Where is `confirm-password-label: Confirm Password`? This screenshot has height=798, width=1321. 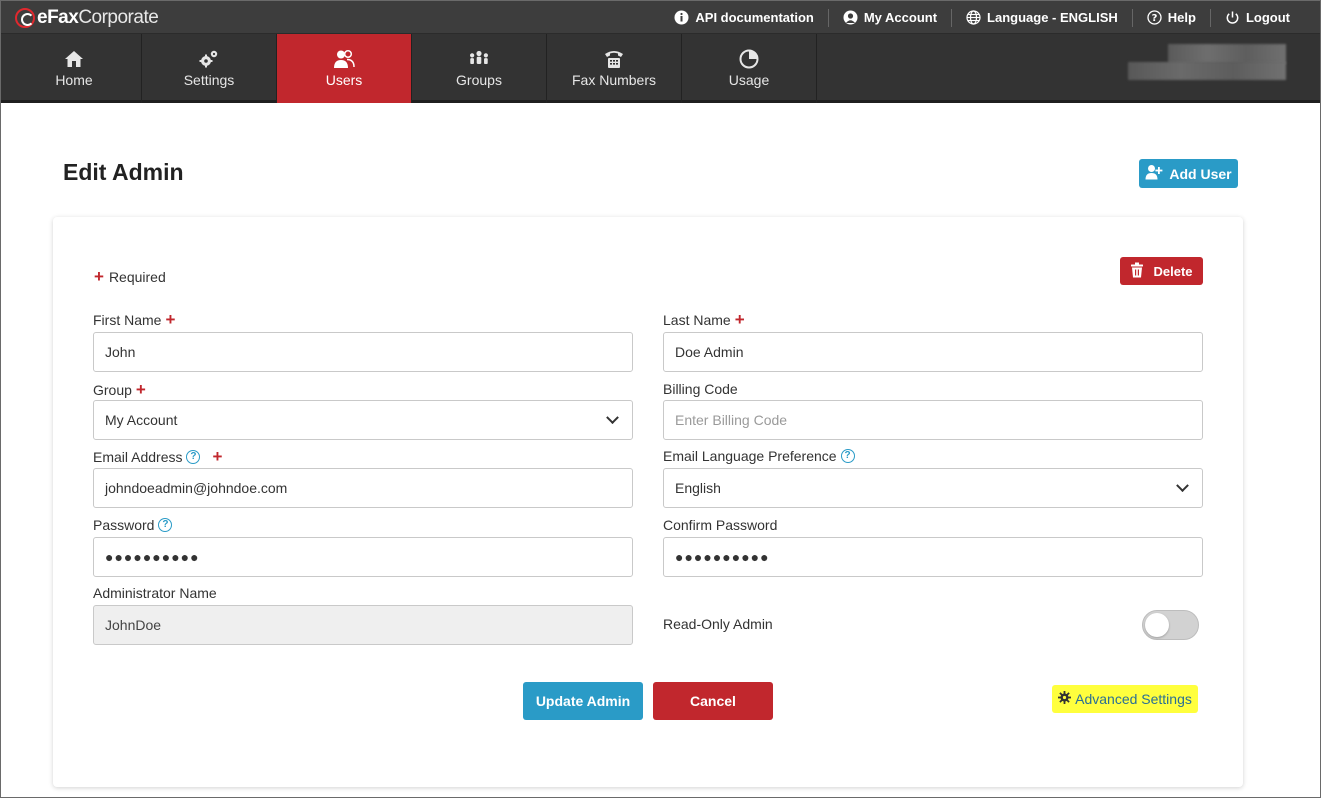
confirm-password-label: Confirm Password is located at coordinates (720, 525).